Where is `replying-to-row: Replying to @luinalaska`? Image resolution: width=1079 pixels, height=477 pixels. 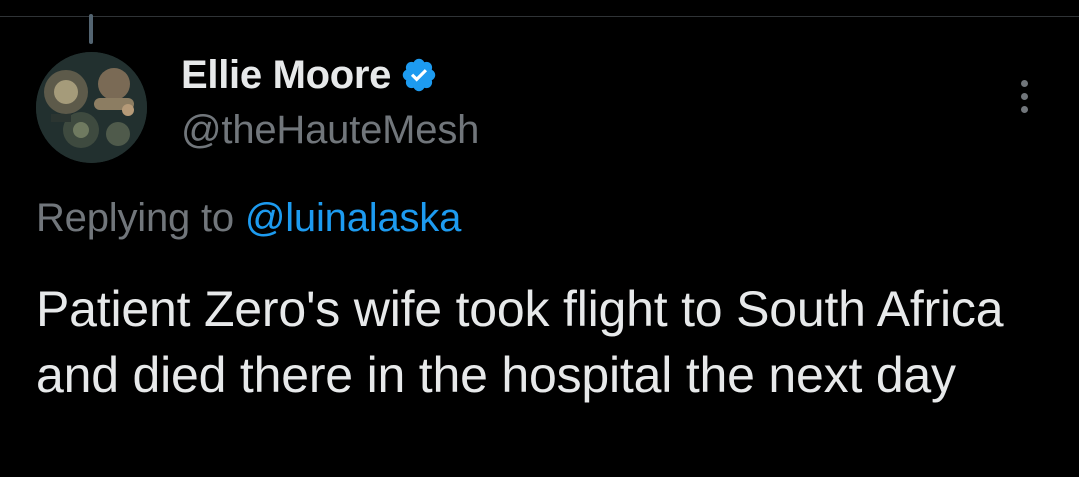
replying-to-row: Replying to @luinalaska is located at coordinates (248, 218).